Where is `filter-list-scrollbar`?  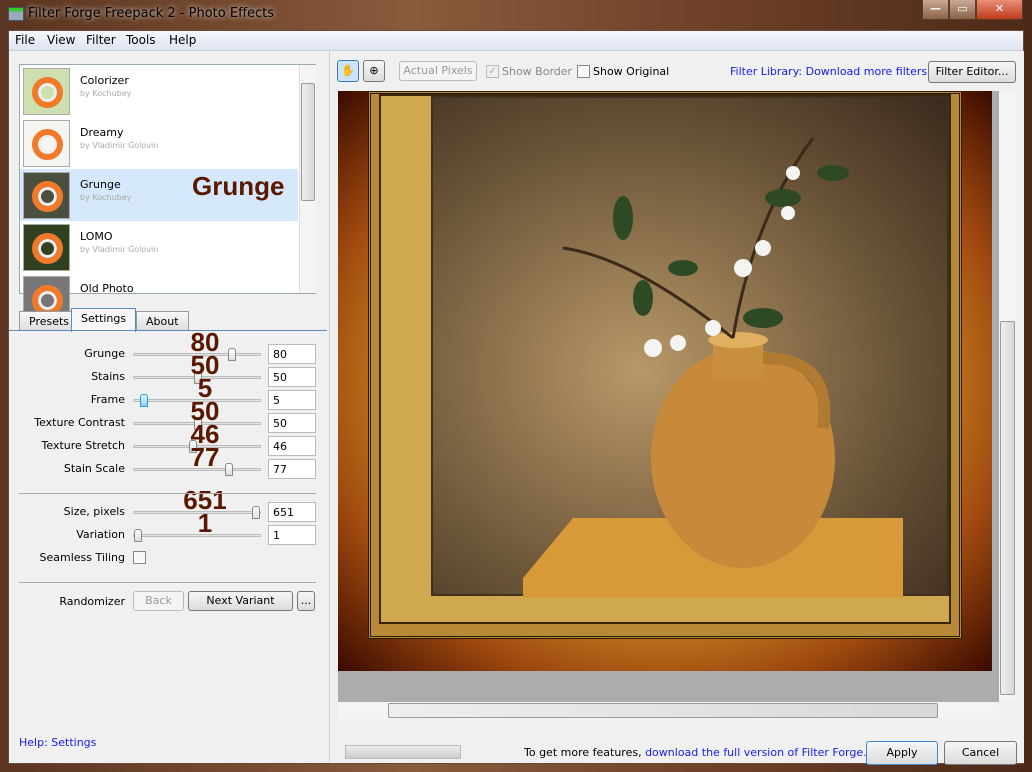 filter-list-scrollbar is located at coordinates (307, 179).